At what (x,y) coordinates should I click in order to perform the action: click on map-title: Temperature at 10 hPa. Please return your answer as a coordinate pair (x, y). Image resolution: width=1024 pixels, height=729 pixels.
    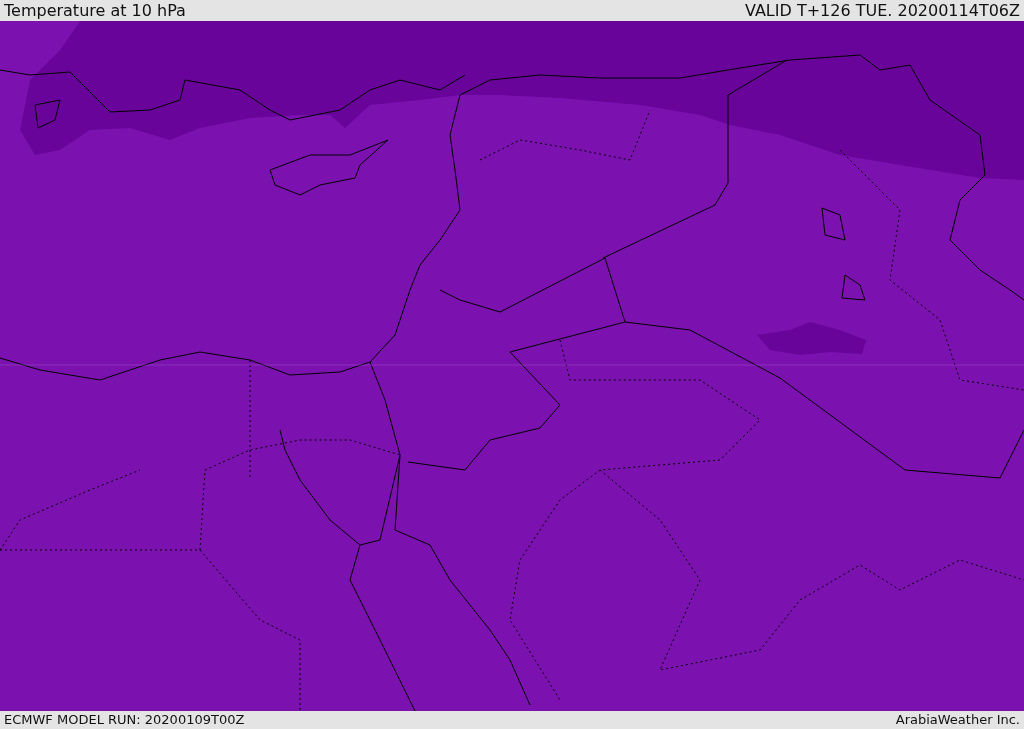
    Looking at the image, I should click on (95, 11).